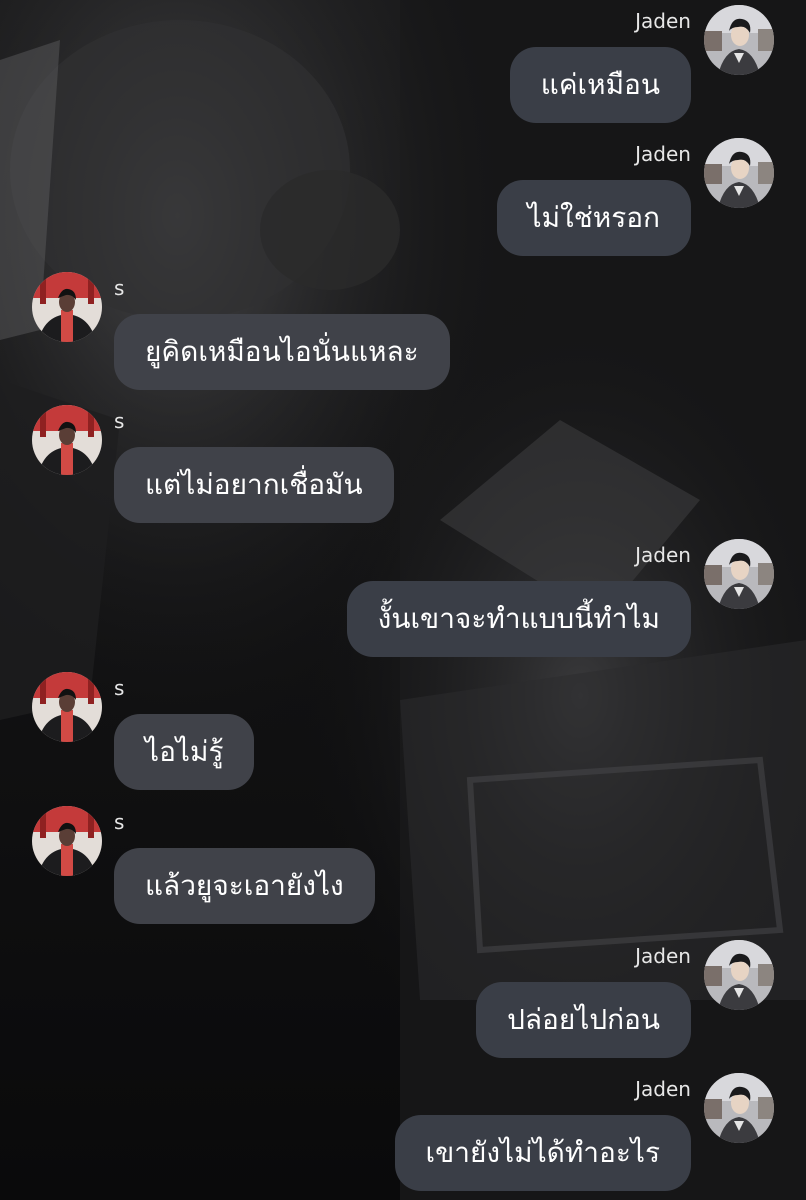 The width and height of the screenshot is (806, 1200). Describe the element at coordinates (593, 218) in the screenshot. I see `outgoing-message-bubble: ไม่ใช่หรอก` at that location.